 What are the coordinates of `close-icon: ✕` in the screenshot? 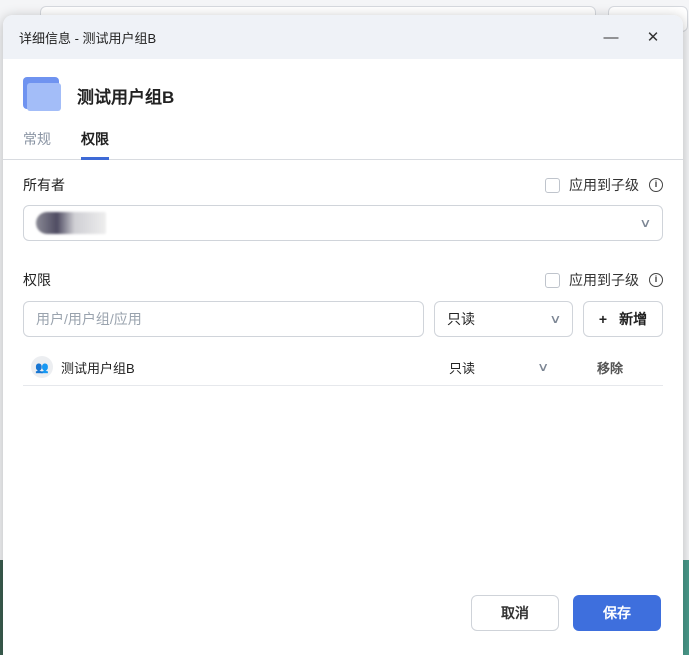 It's located at (653, 37).